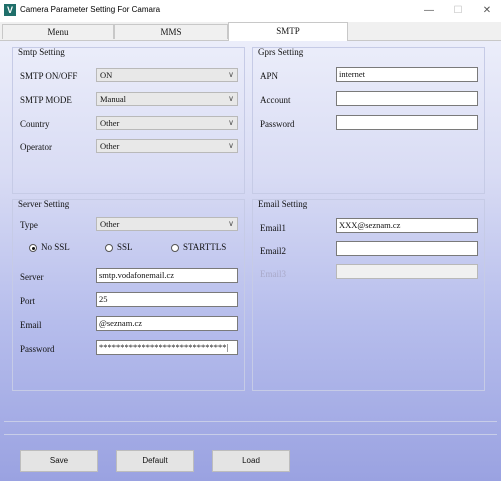 This screenshot has height=481, width=501. I want to click on country-label: Country, so click(35, 124).